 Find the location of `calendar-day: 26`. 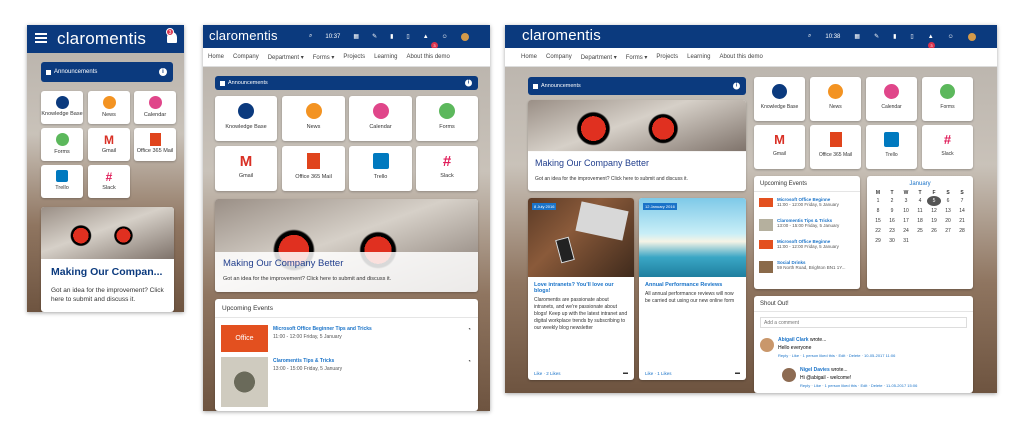

calendar-day: 26 is located at coordinates (934, 231).